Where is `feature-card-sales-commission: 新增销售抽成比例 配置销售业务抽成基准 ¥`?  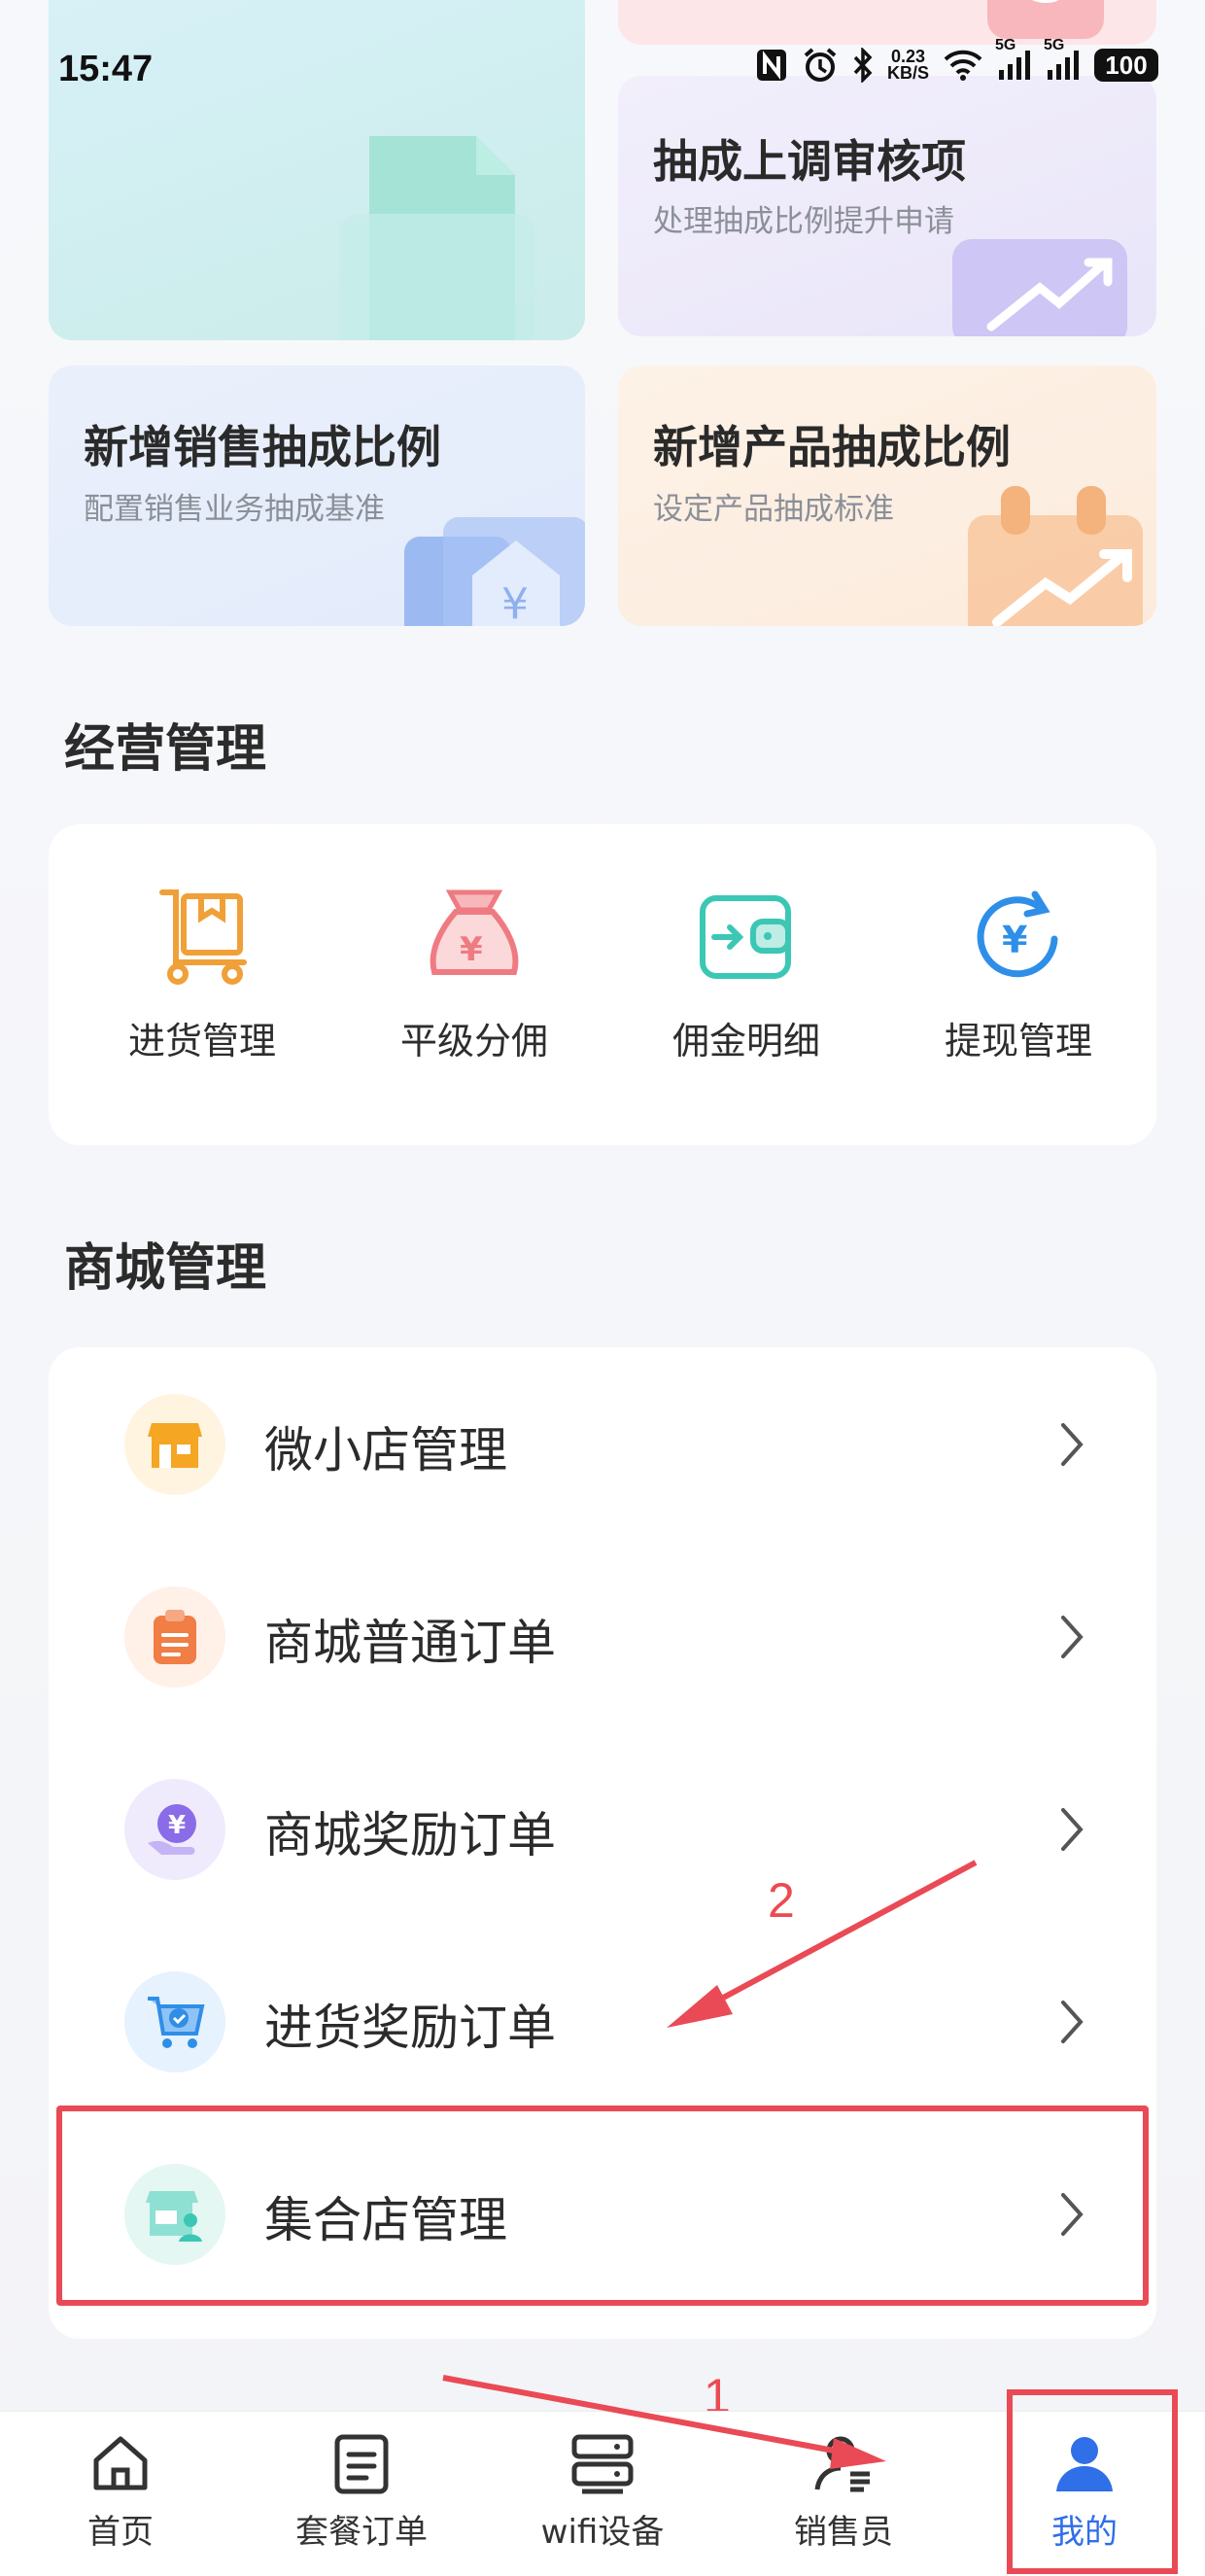
feature-card-sales-commission: 新增销售抽成比例 配置销售业务抽成基准 ¥ is located at coordinates (317, 496).